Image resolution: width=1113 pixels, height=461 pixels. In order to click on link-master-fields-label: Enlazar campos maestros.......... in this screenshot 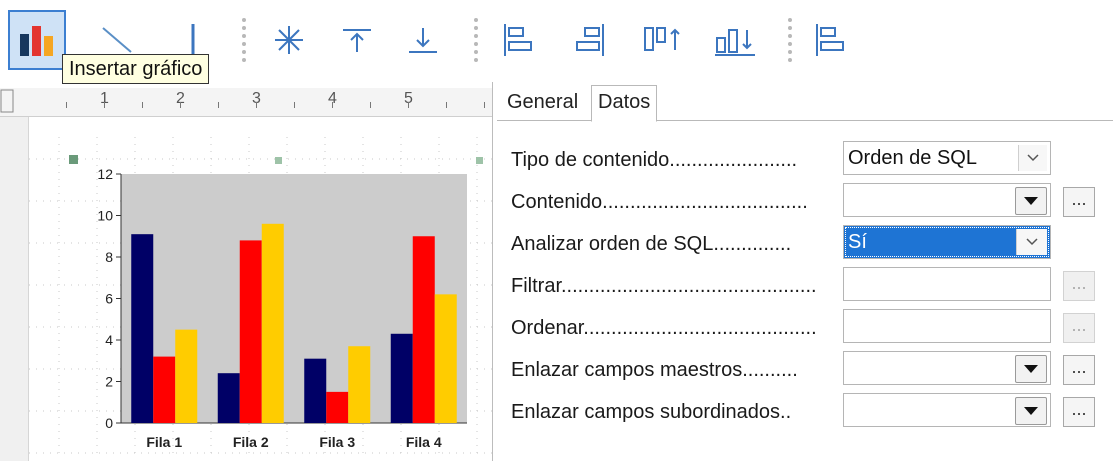, I will do `click(654, 370)`.